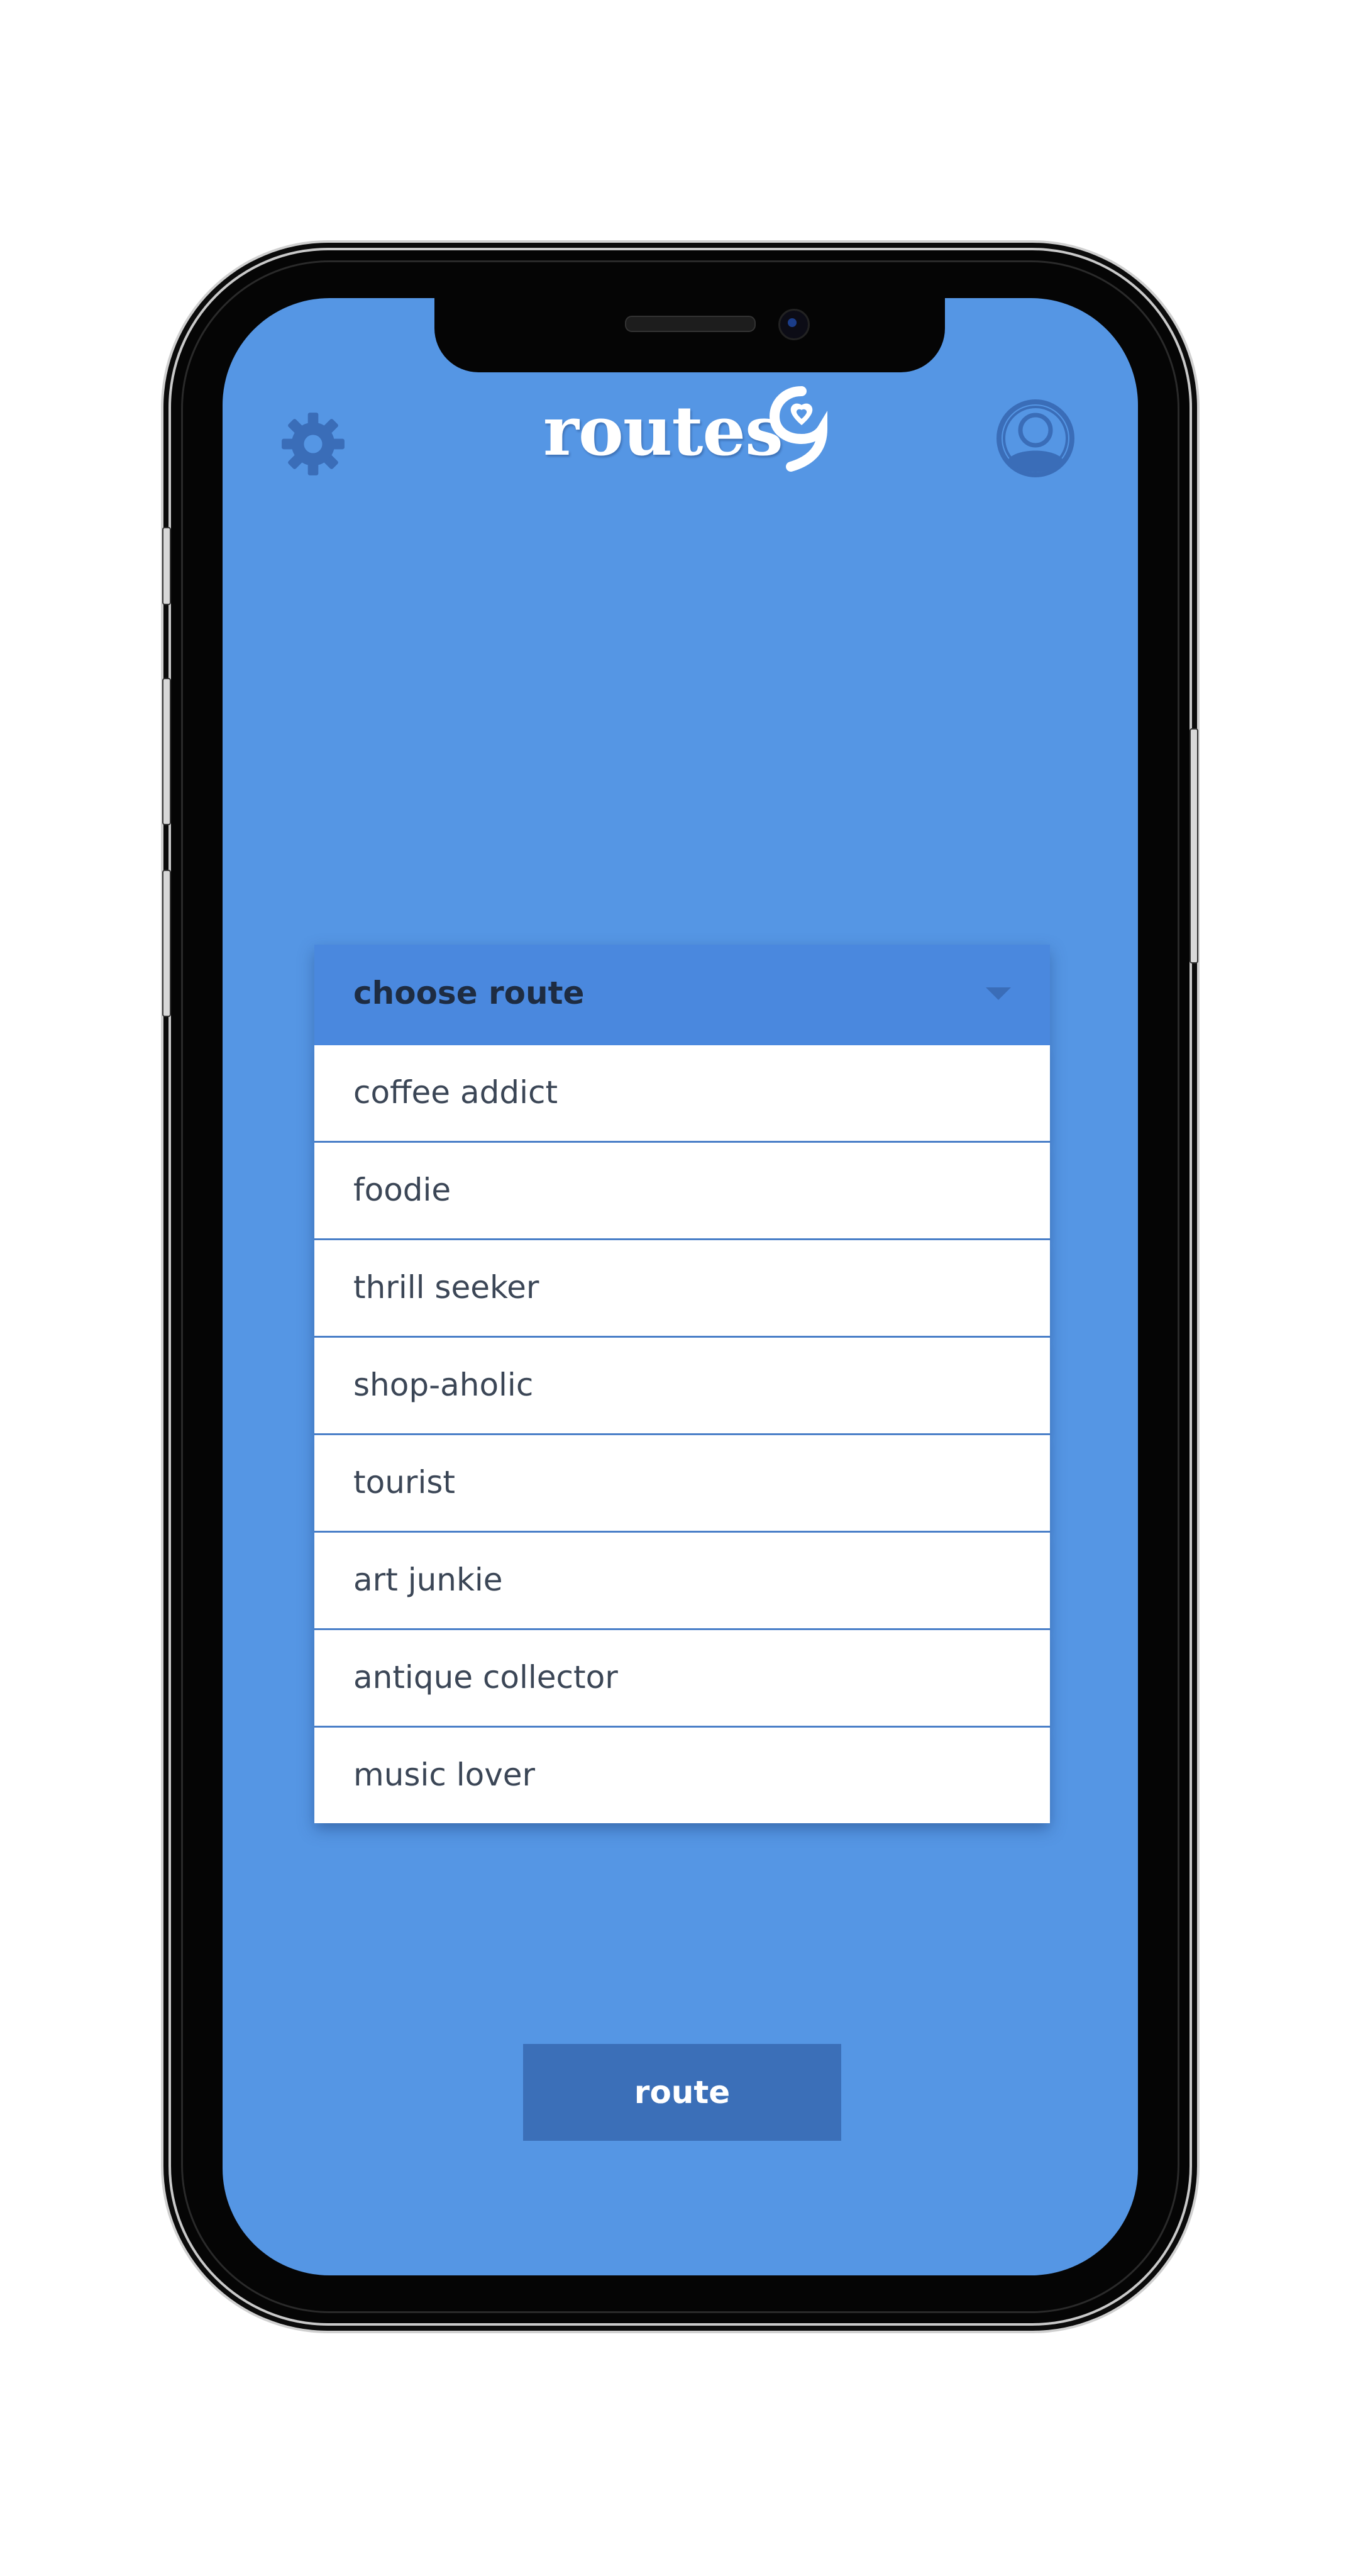  I want to click on gear-icon, so click(313, 444).